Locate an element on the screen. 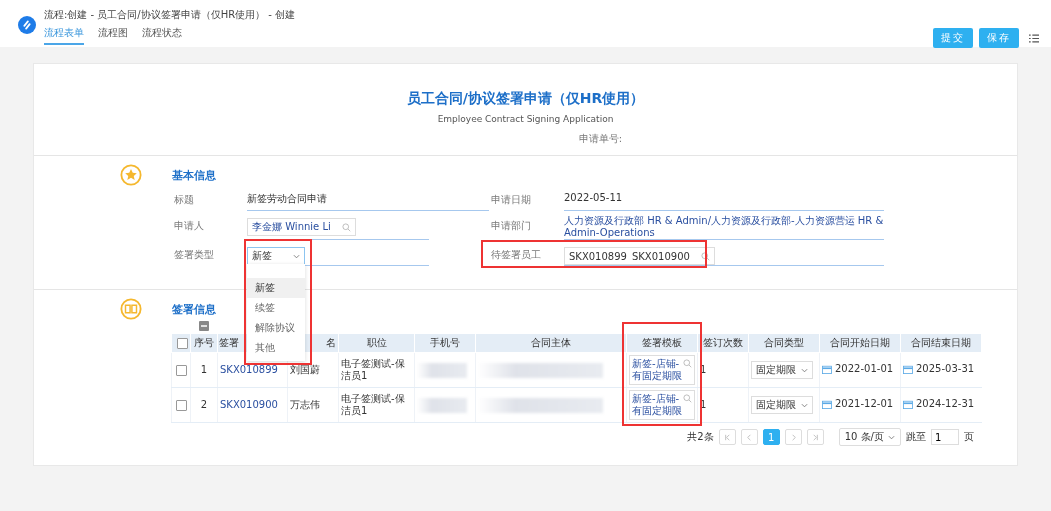  page-size-select: 10 条/页 is located at coordinates (869, 437).